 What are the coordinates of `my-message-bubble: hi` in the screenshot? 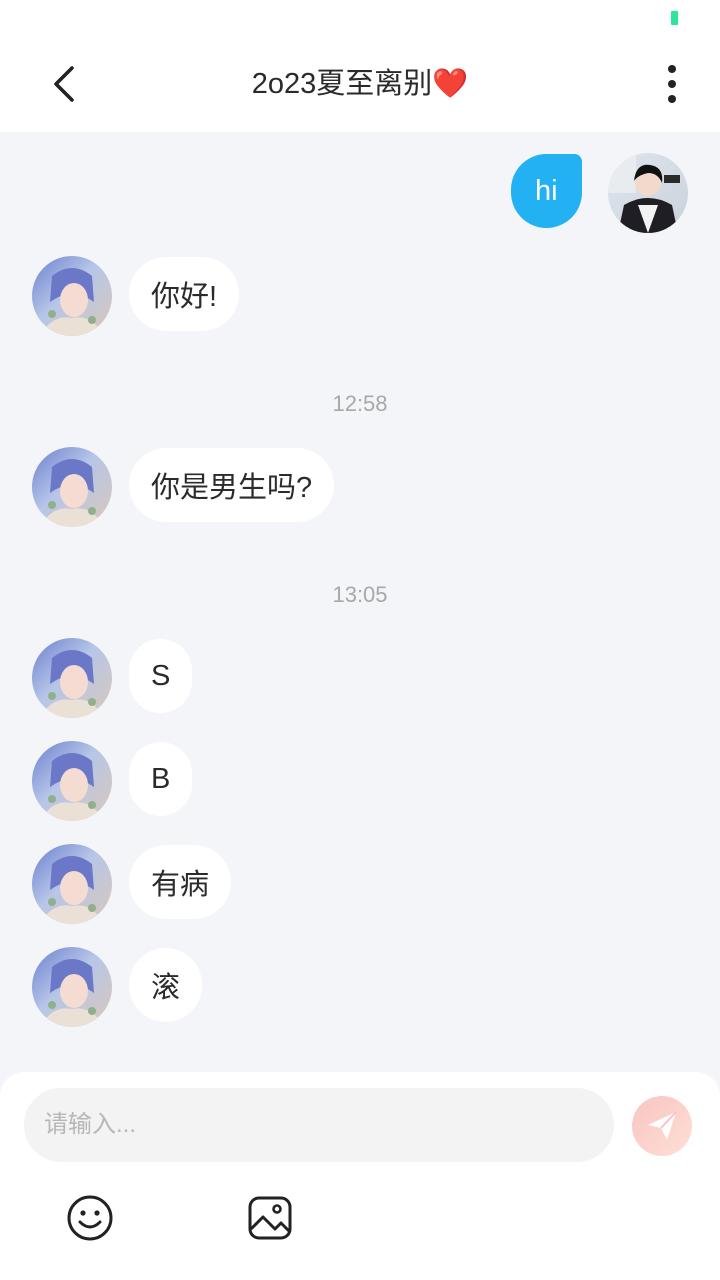 It's located at (546, 191).